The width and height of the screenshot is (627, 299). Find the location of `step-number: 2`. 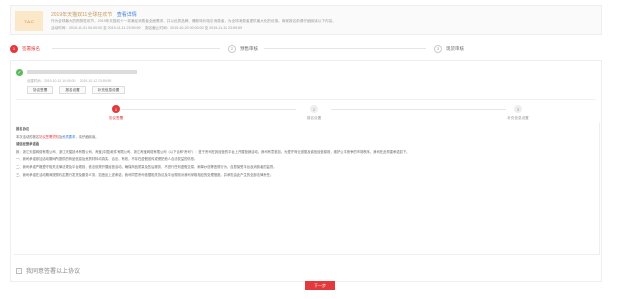

step-number: 2 is located at coordinates (232, 48).